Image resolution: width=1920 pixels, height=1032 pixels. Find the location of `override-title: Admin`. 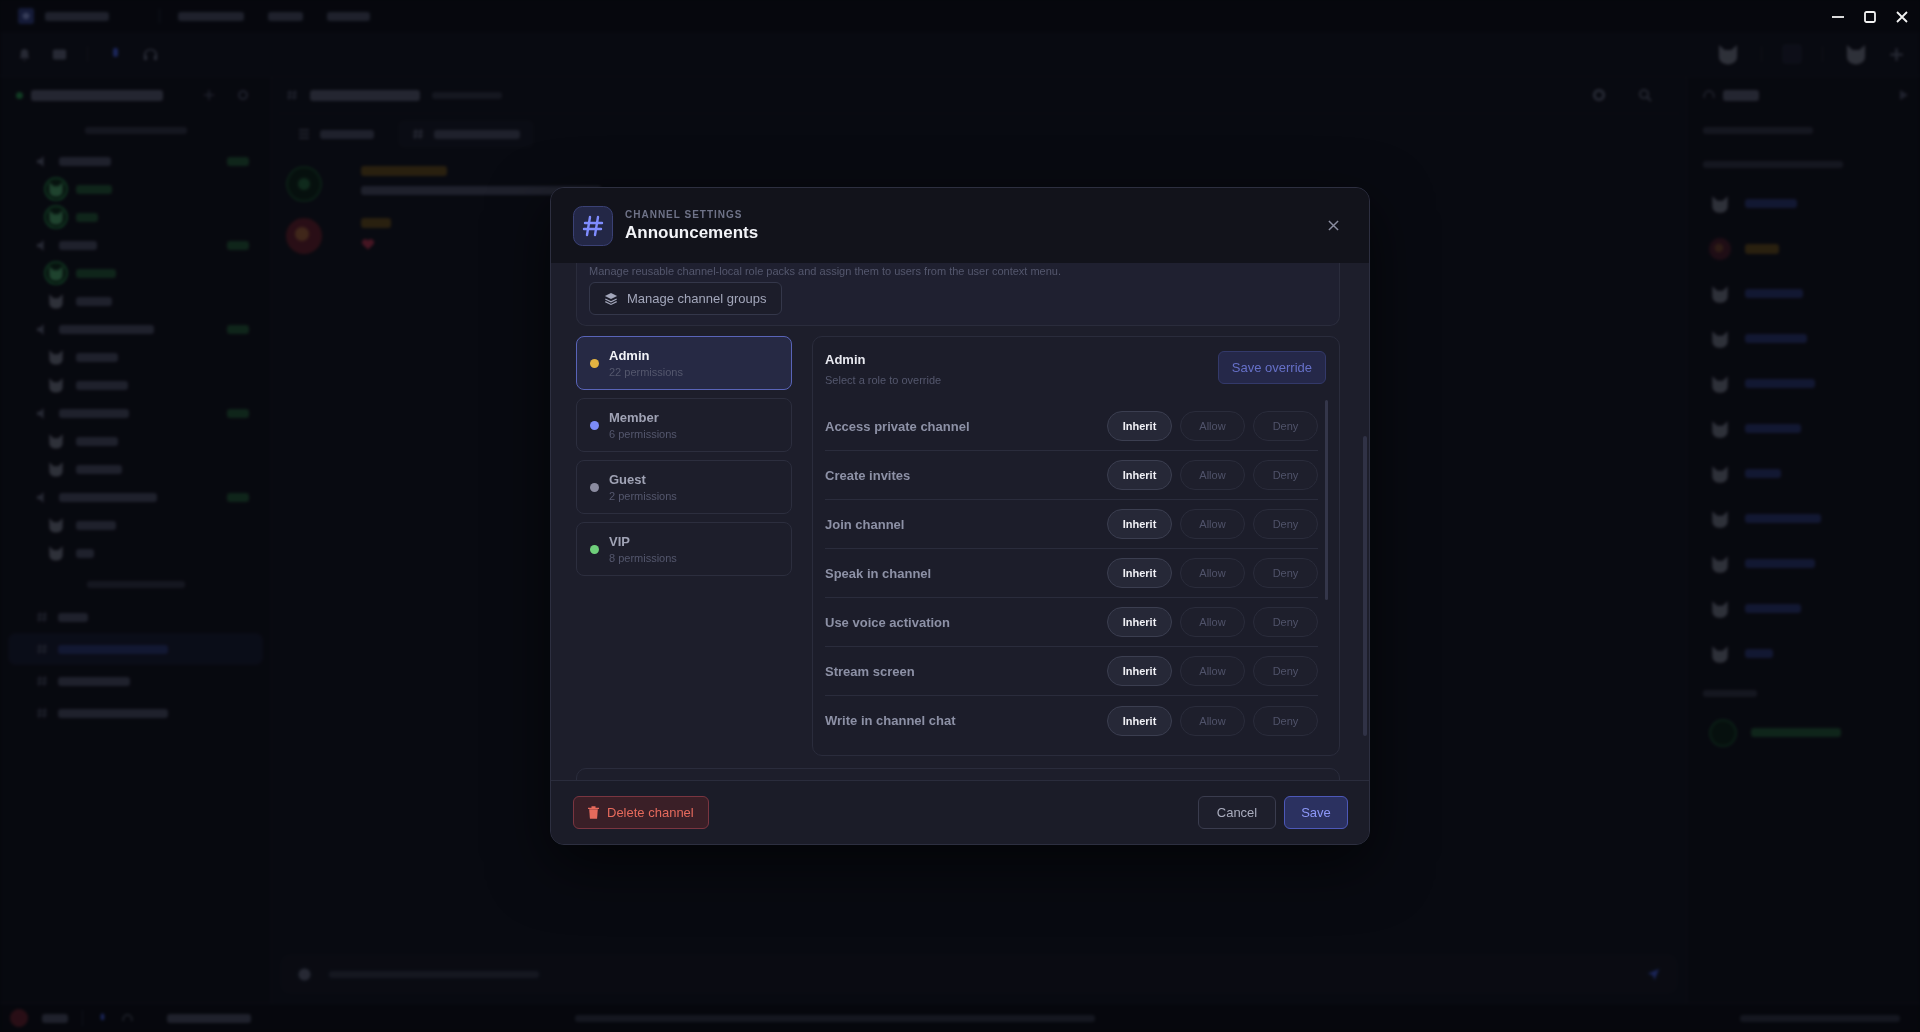

override-title: Admin is located at coordinates (846, 360).